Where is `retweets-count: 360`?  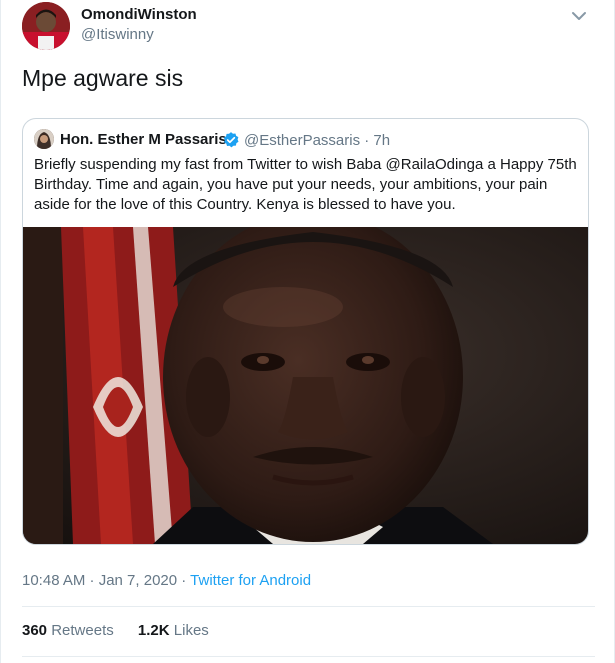 retweets-count: 360 is located at coordinates (35, 630).